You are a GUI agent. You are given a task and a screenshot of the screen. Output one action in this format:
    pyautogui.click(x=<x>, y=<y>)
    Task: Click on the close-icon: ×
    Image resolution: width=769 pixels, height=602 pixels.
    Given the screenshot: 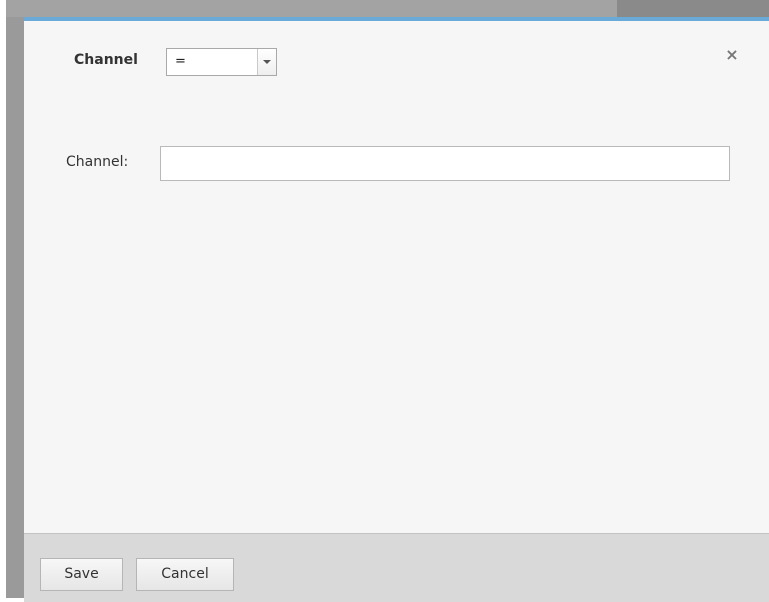 What is the action you would take?
    pyautogui.click(x=732, y=55)
    